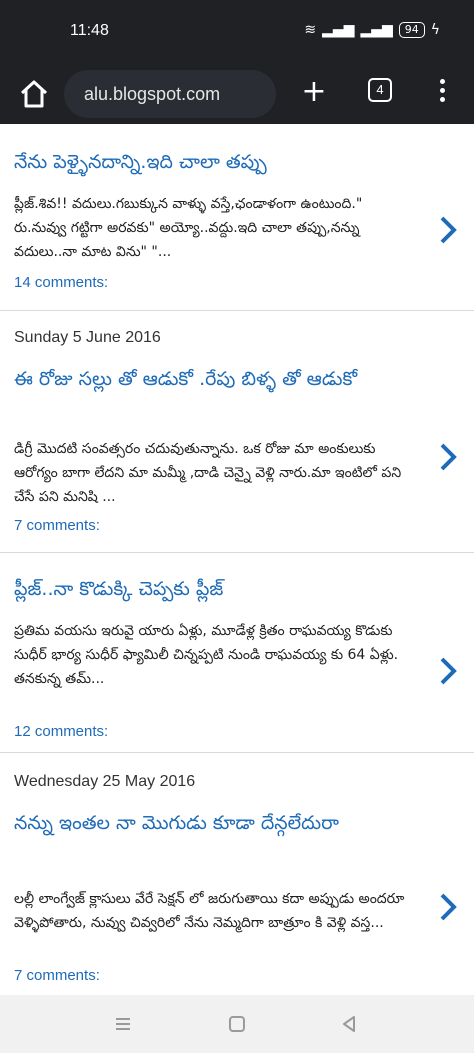  I want to click on recents-icon, so click(123, 1024).